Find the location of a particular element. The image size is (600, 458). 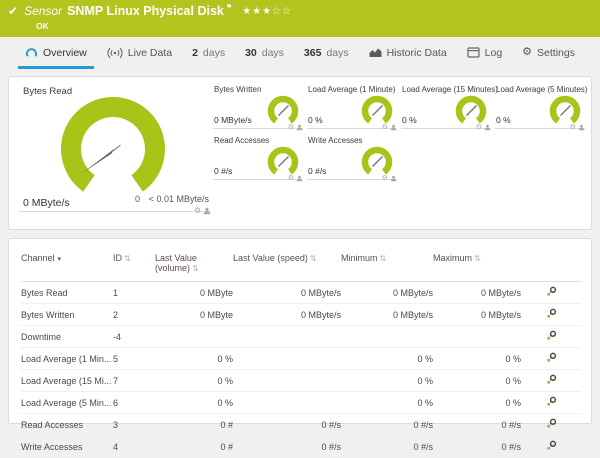

tab-30-days: 30 days is located at coordinates (264, 54).